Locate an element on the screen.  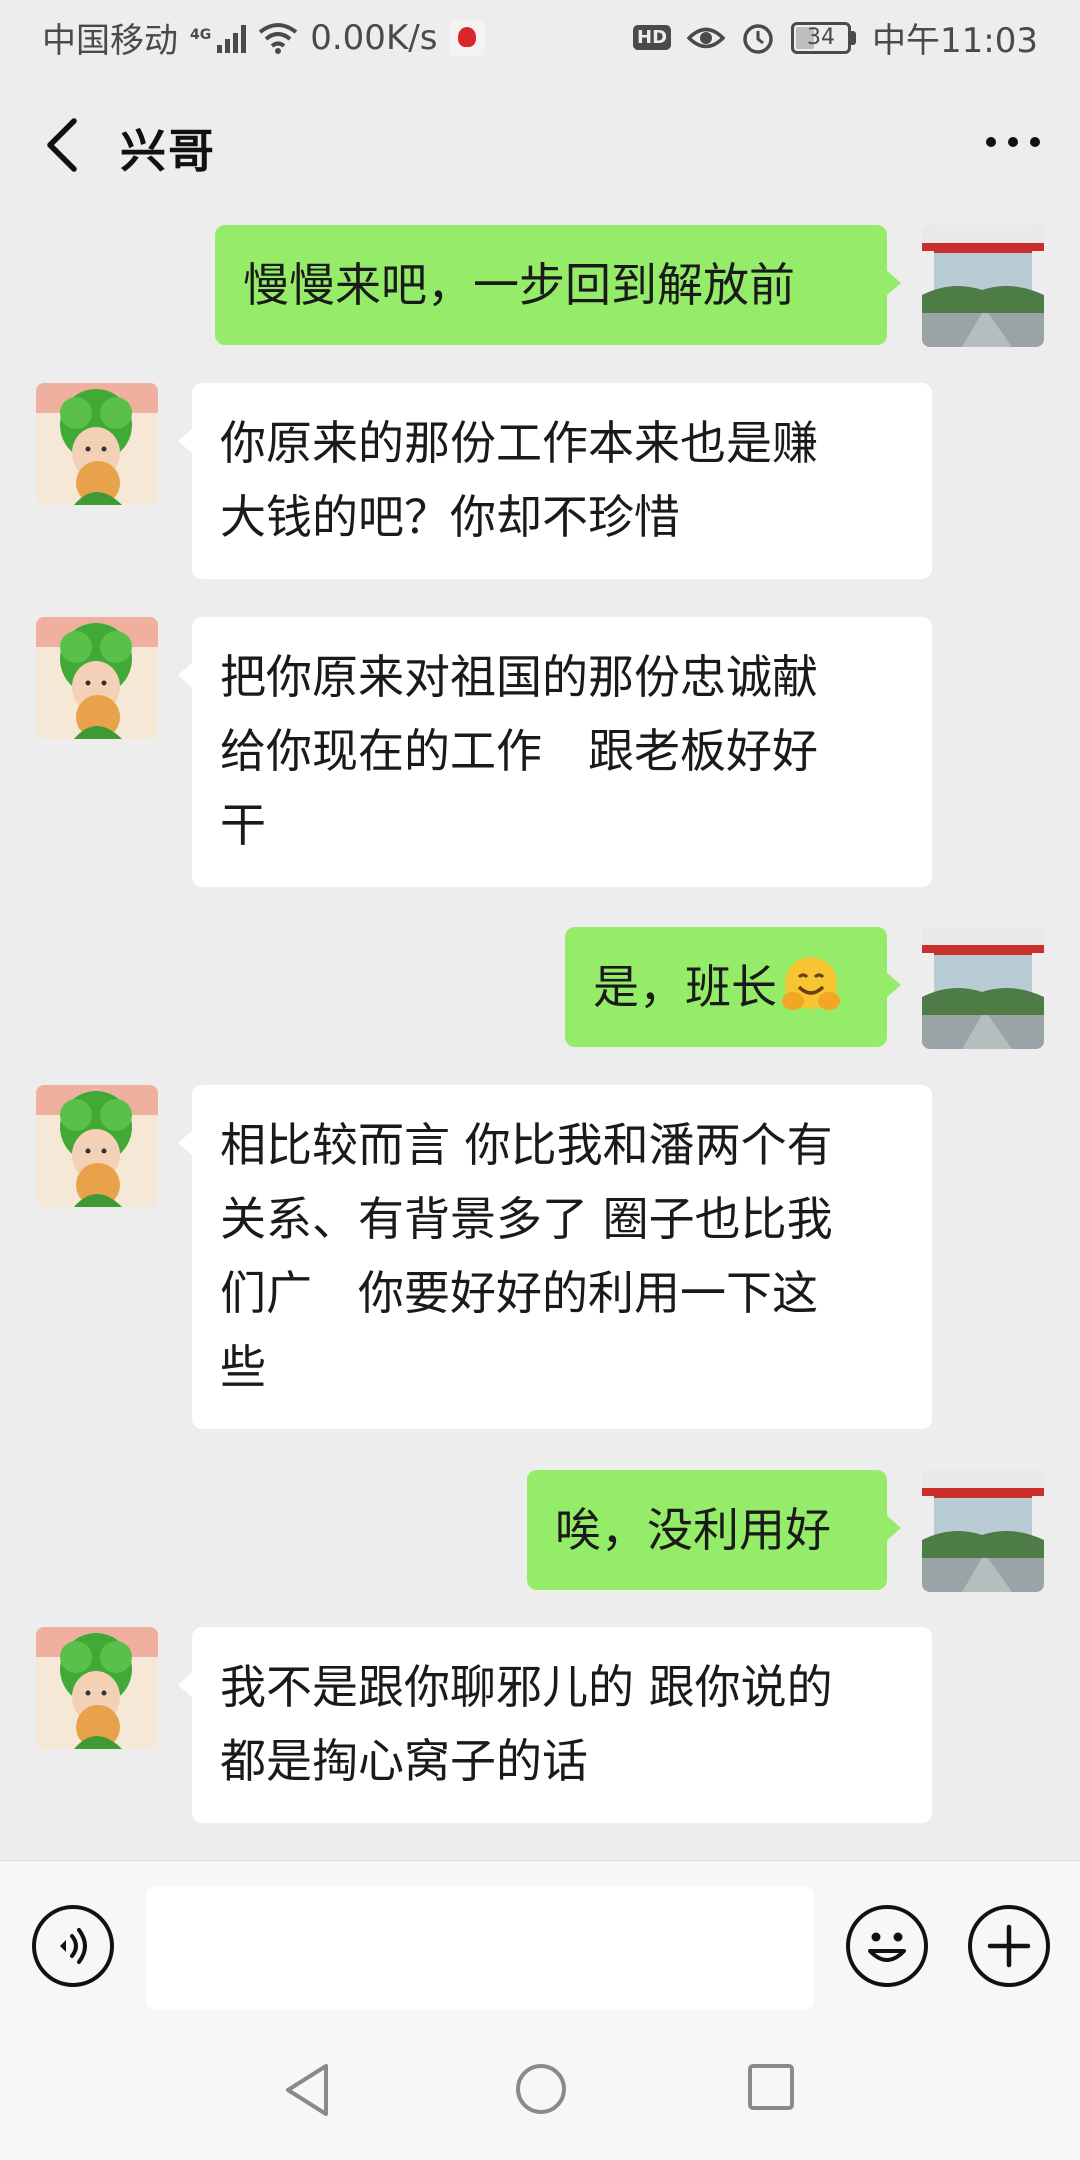
chat-header: 兴哥 is located at coordinates (540, 145).